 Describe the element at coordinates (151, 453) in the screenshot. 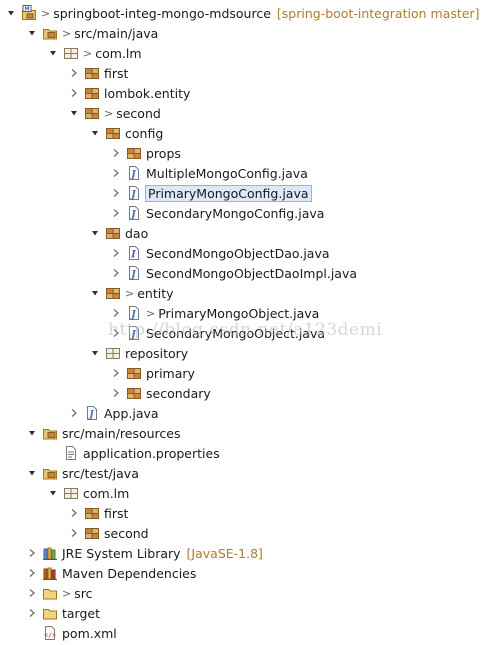

I see `tree-row-label: application.properties` at that location.